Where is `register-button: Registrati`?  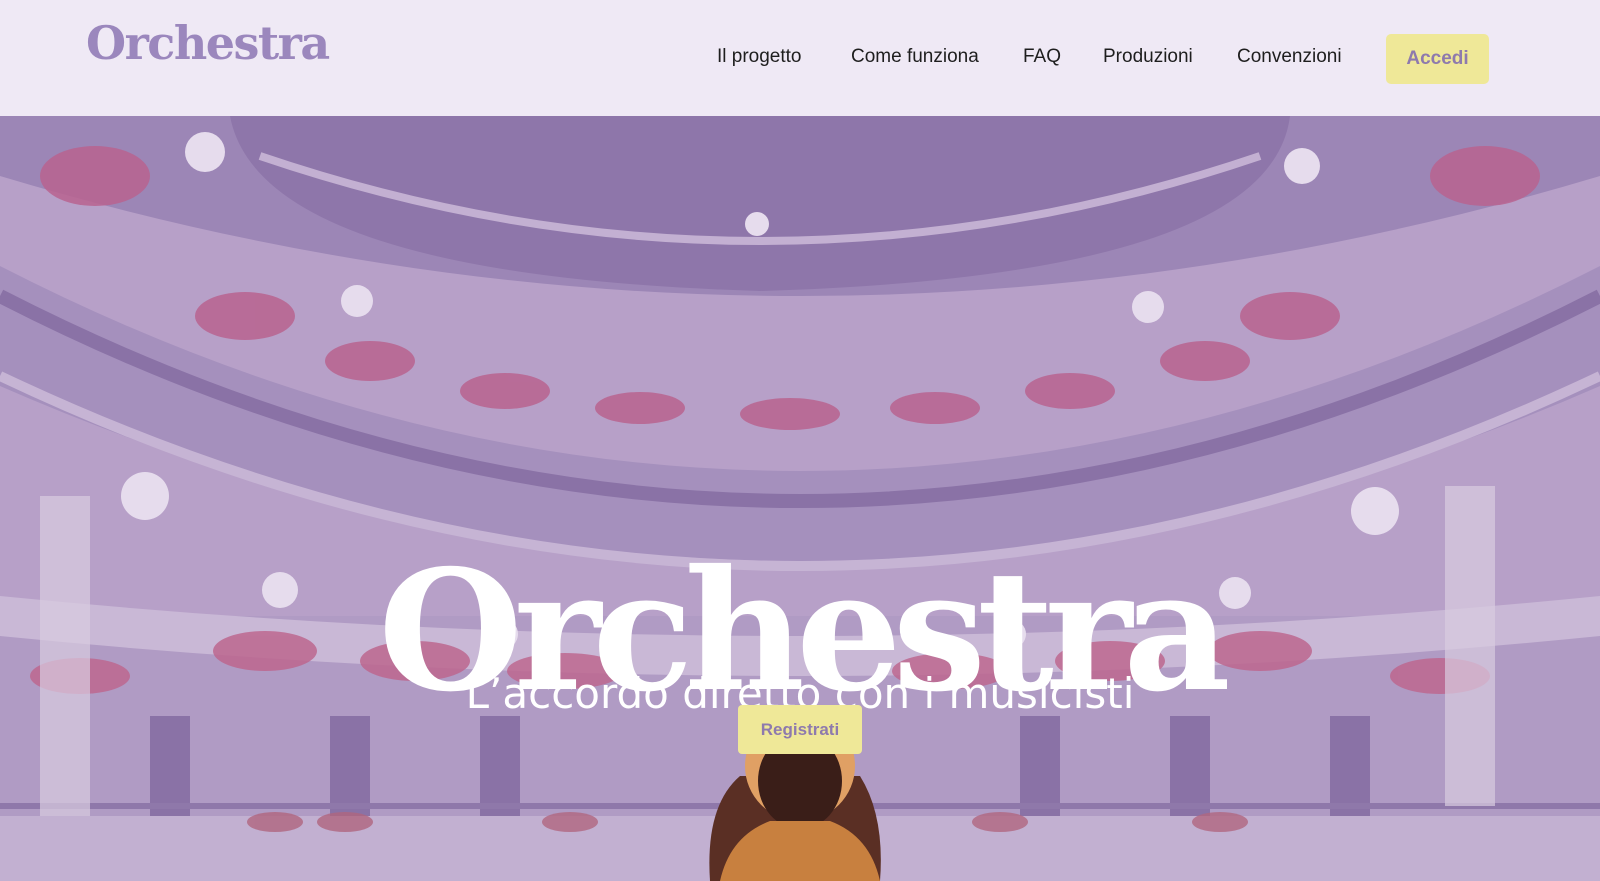 register-button: Registrati is located at coordinates (800, 729).